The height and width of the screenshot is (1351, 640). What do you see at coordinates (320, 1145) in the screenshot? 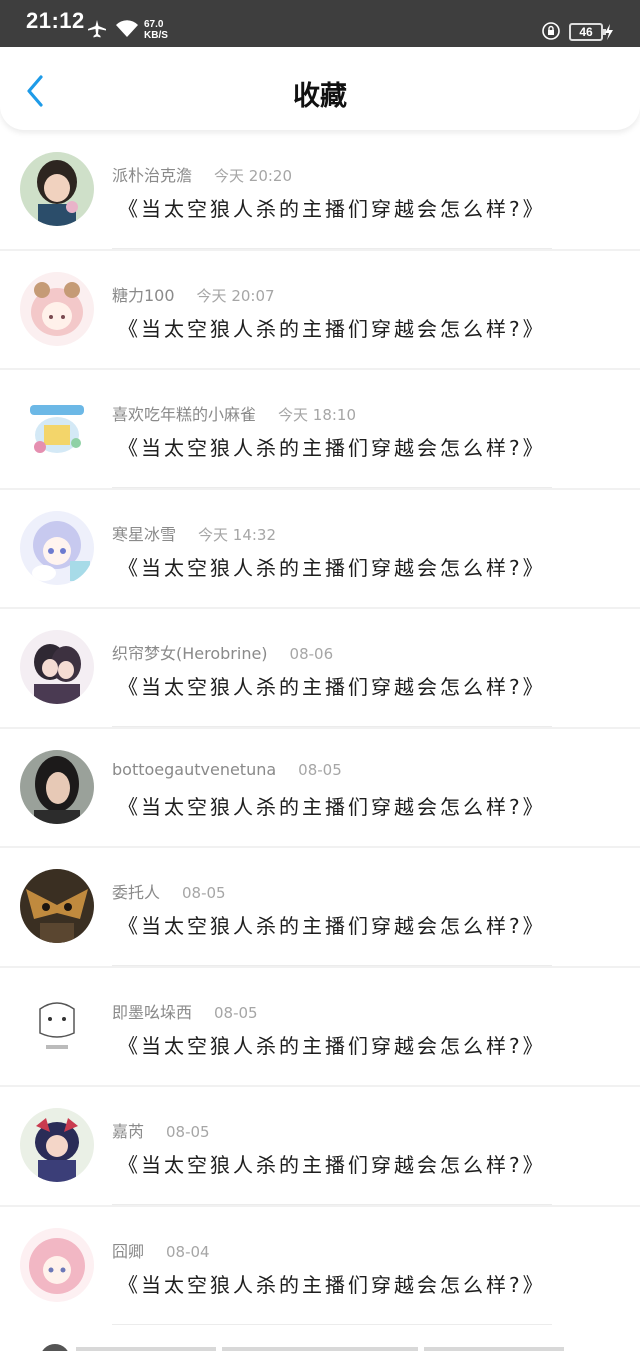
I see `list-item: 嘉芮 08-05 《当太空狼人杀的主播们穿越会怎么样?》` at bounding box center [320, 1145].